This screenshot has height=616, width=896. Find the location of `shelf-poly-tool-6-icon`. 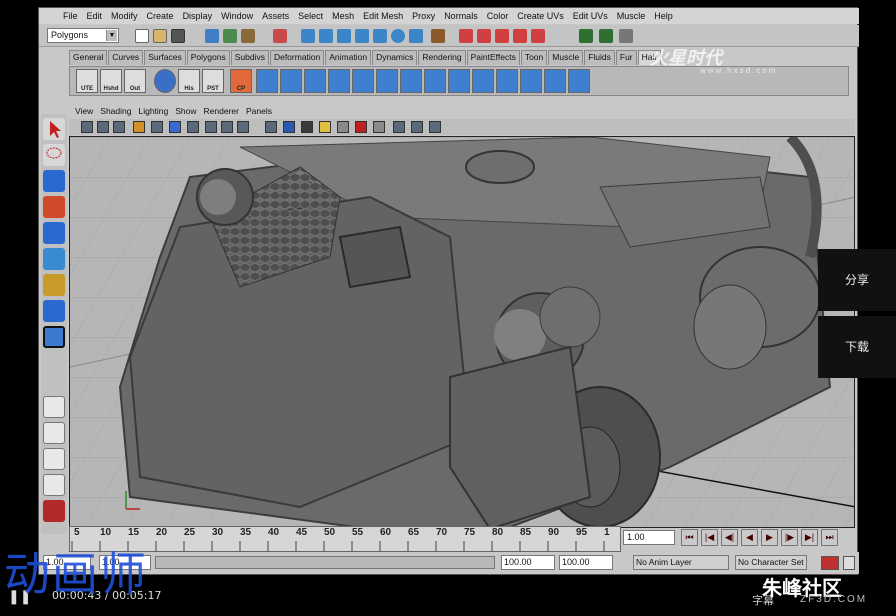

shelf-poly-tool-6-icon is located at coordinates (387, 81).